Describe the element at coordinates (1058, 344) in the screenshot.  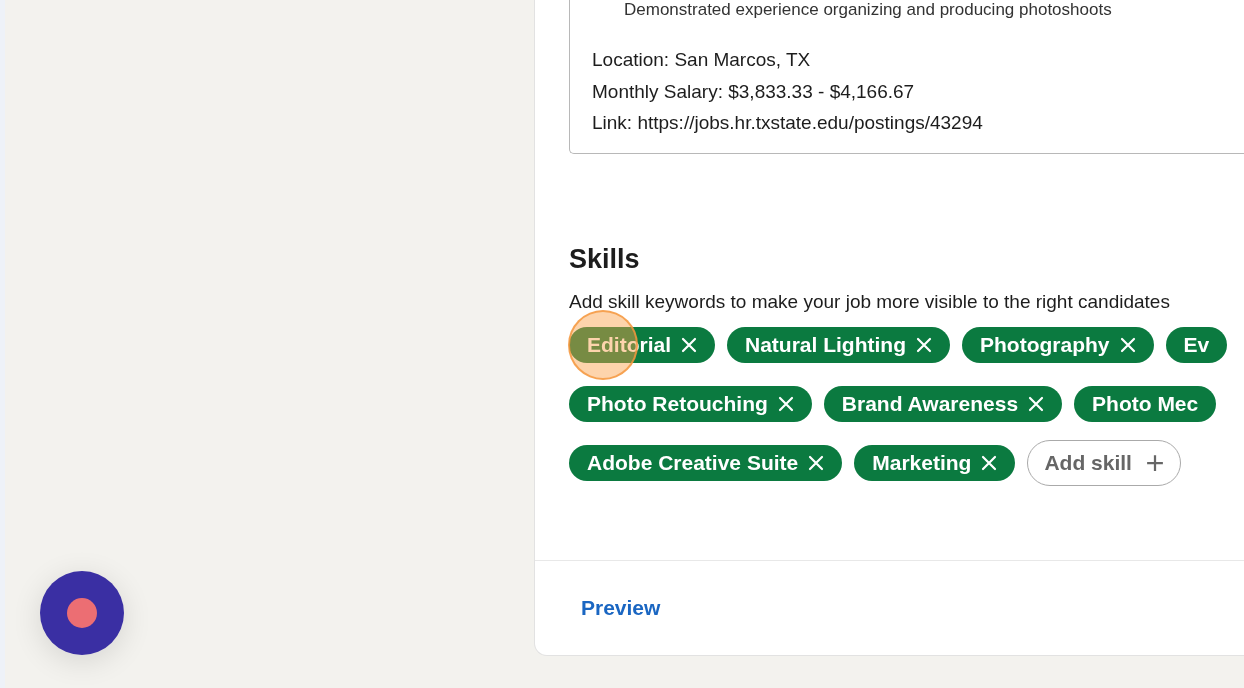
I see `skill-chip: Photography` at that location.